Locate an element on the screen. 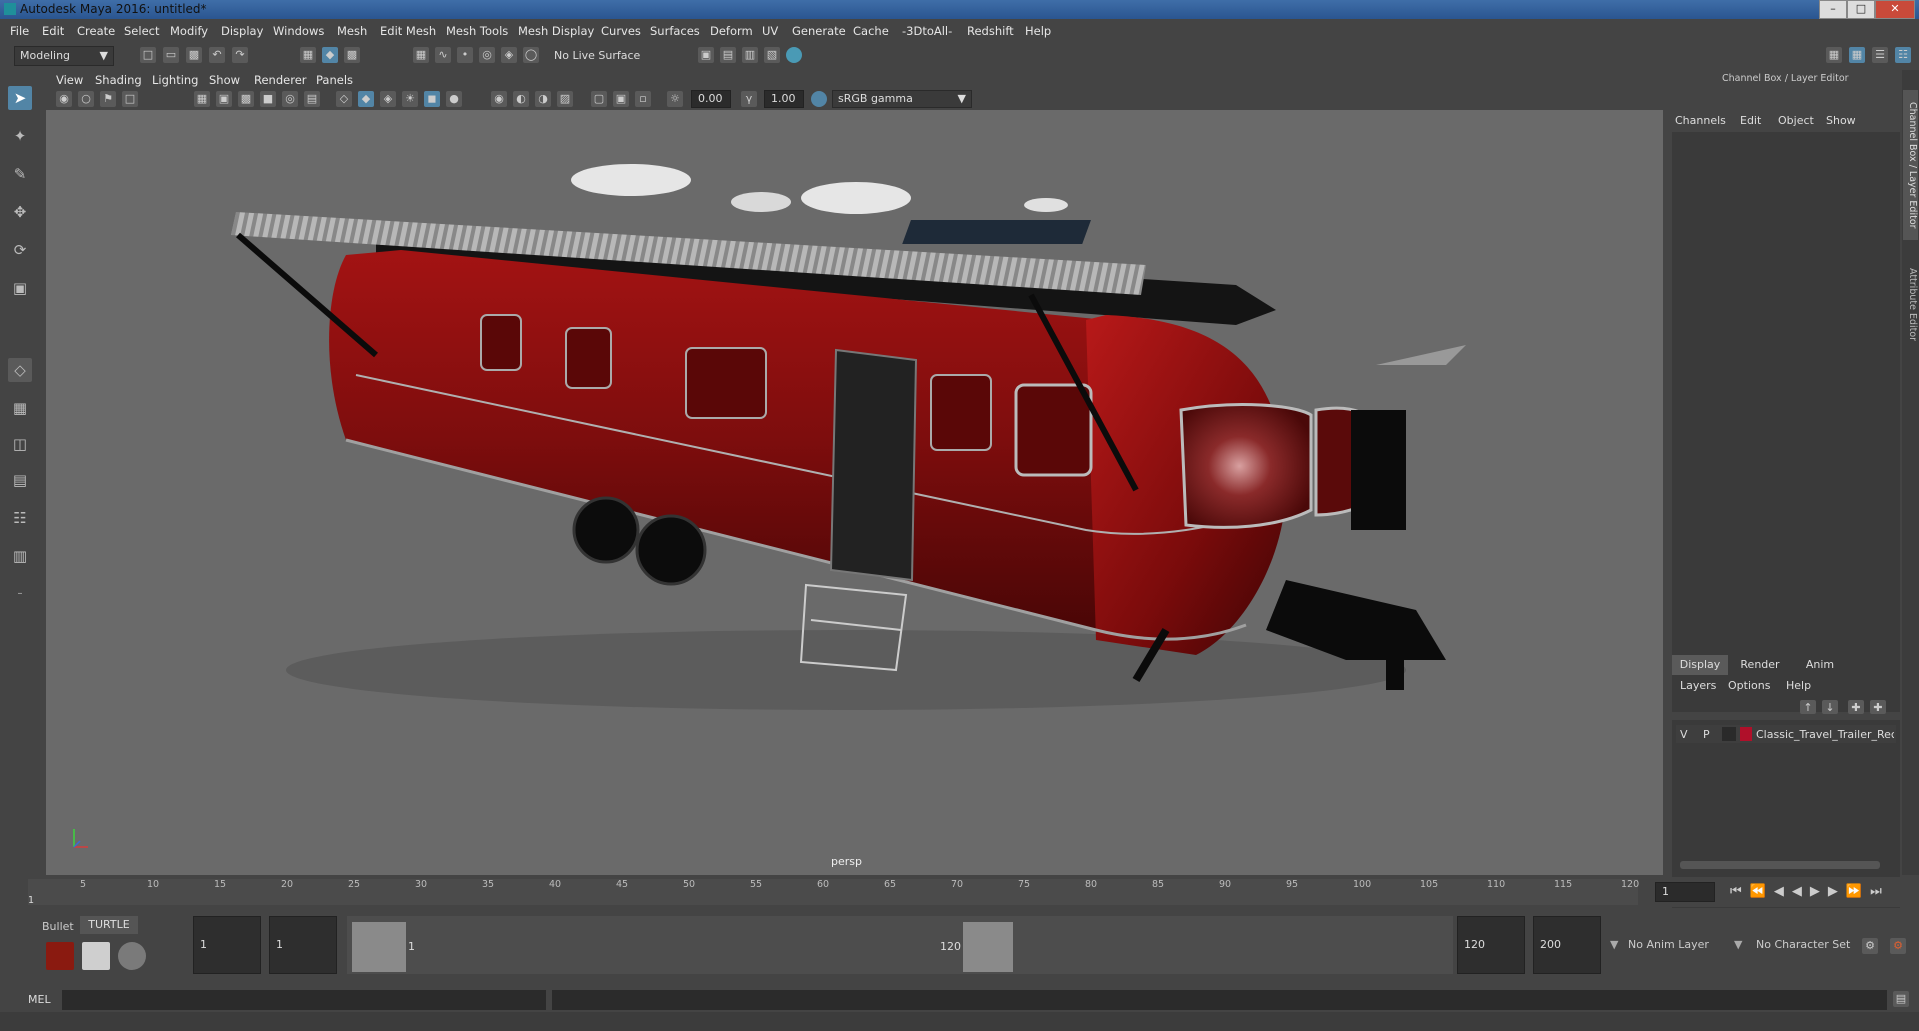 The height and width of the screenshot is (1031, 1919). open-scene-icon: ▭ is located at coordinates (171, 55).